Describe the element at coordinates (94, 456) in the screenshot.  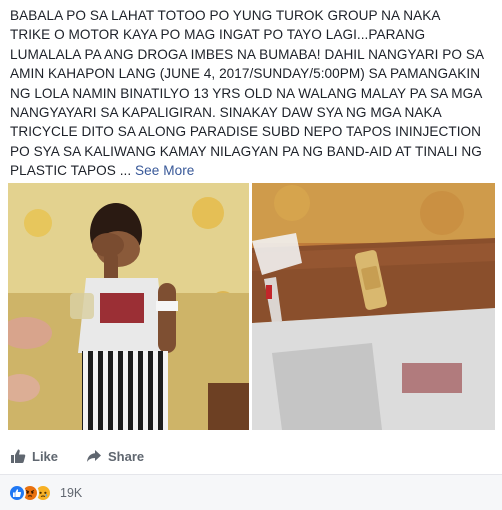
I see `share-arrow-icon` at that location.